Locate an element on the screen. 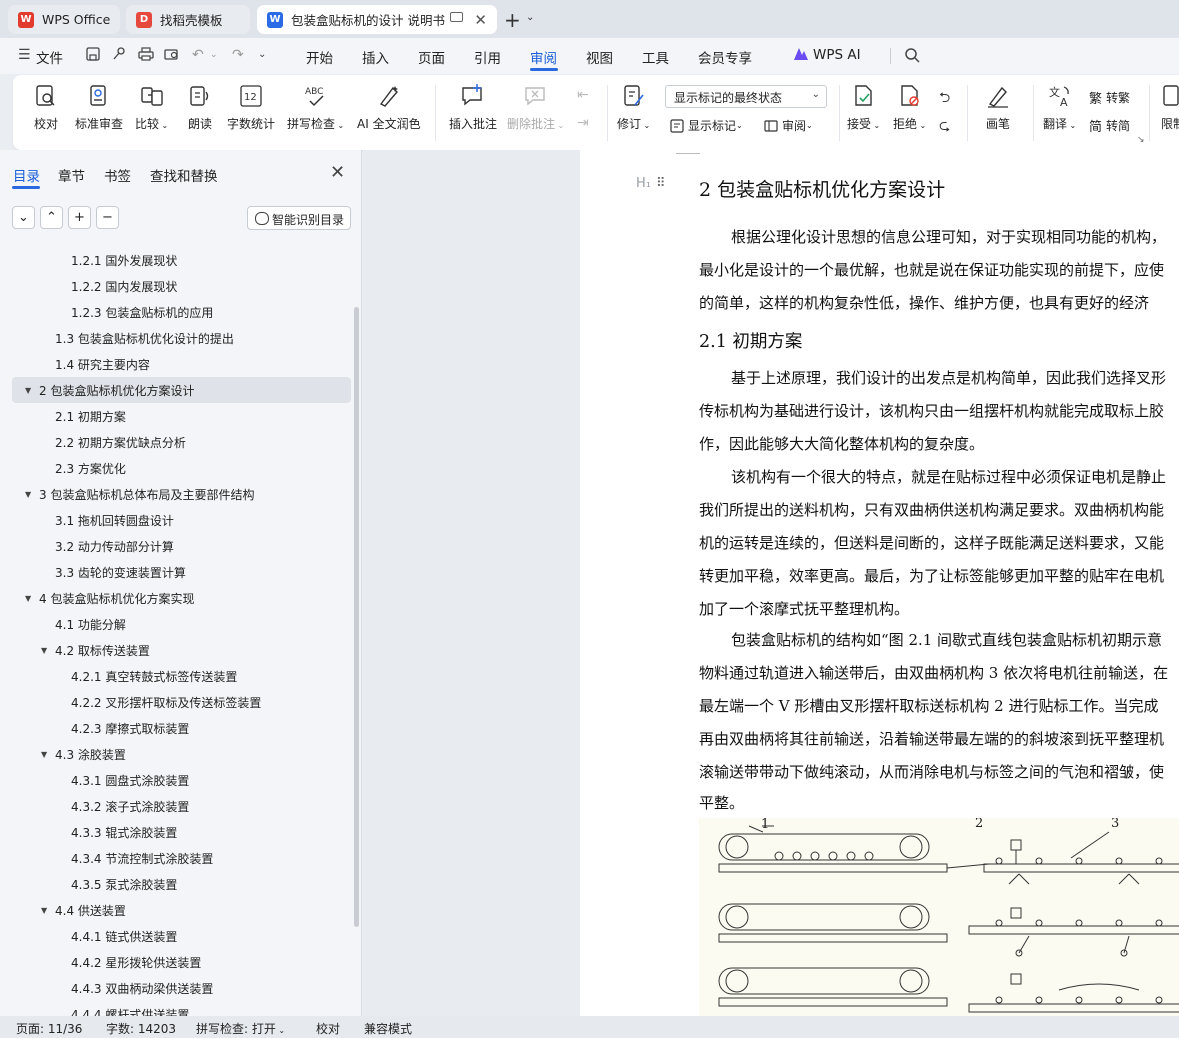 This screenshot has width=1179, height=1038. new-tab-icon: + is located at coordinates (512, 20).